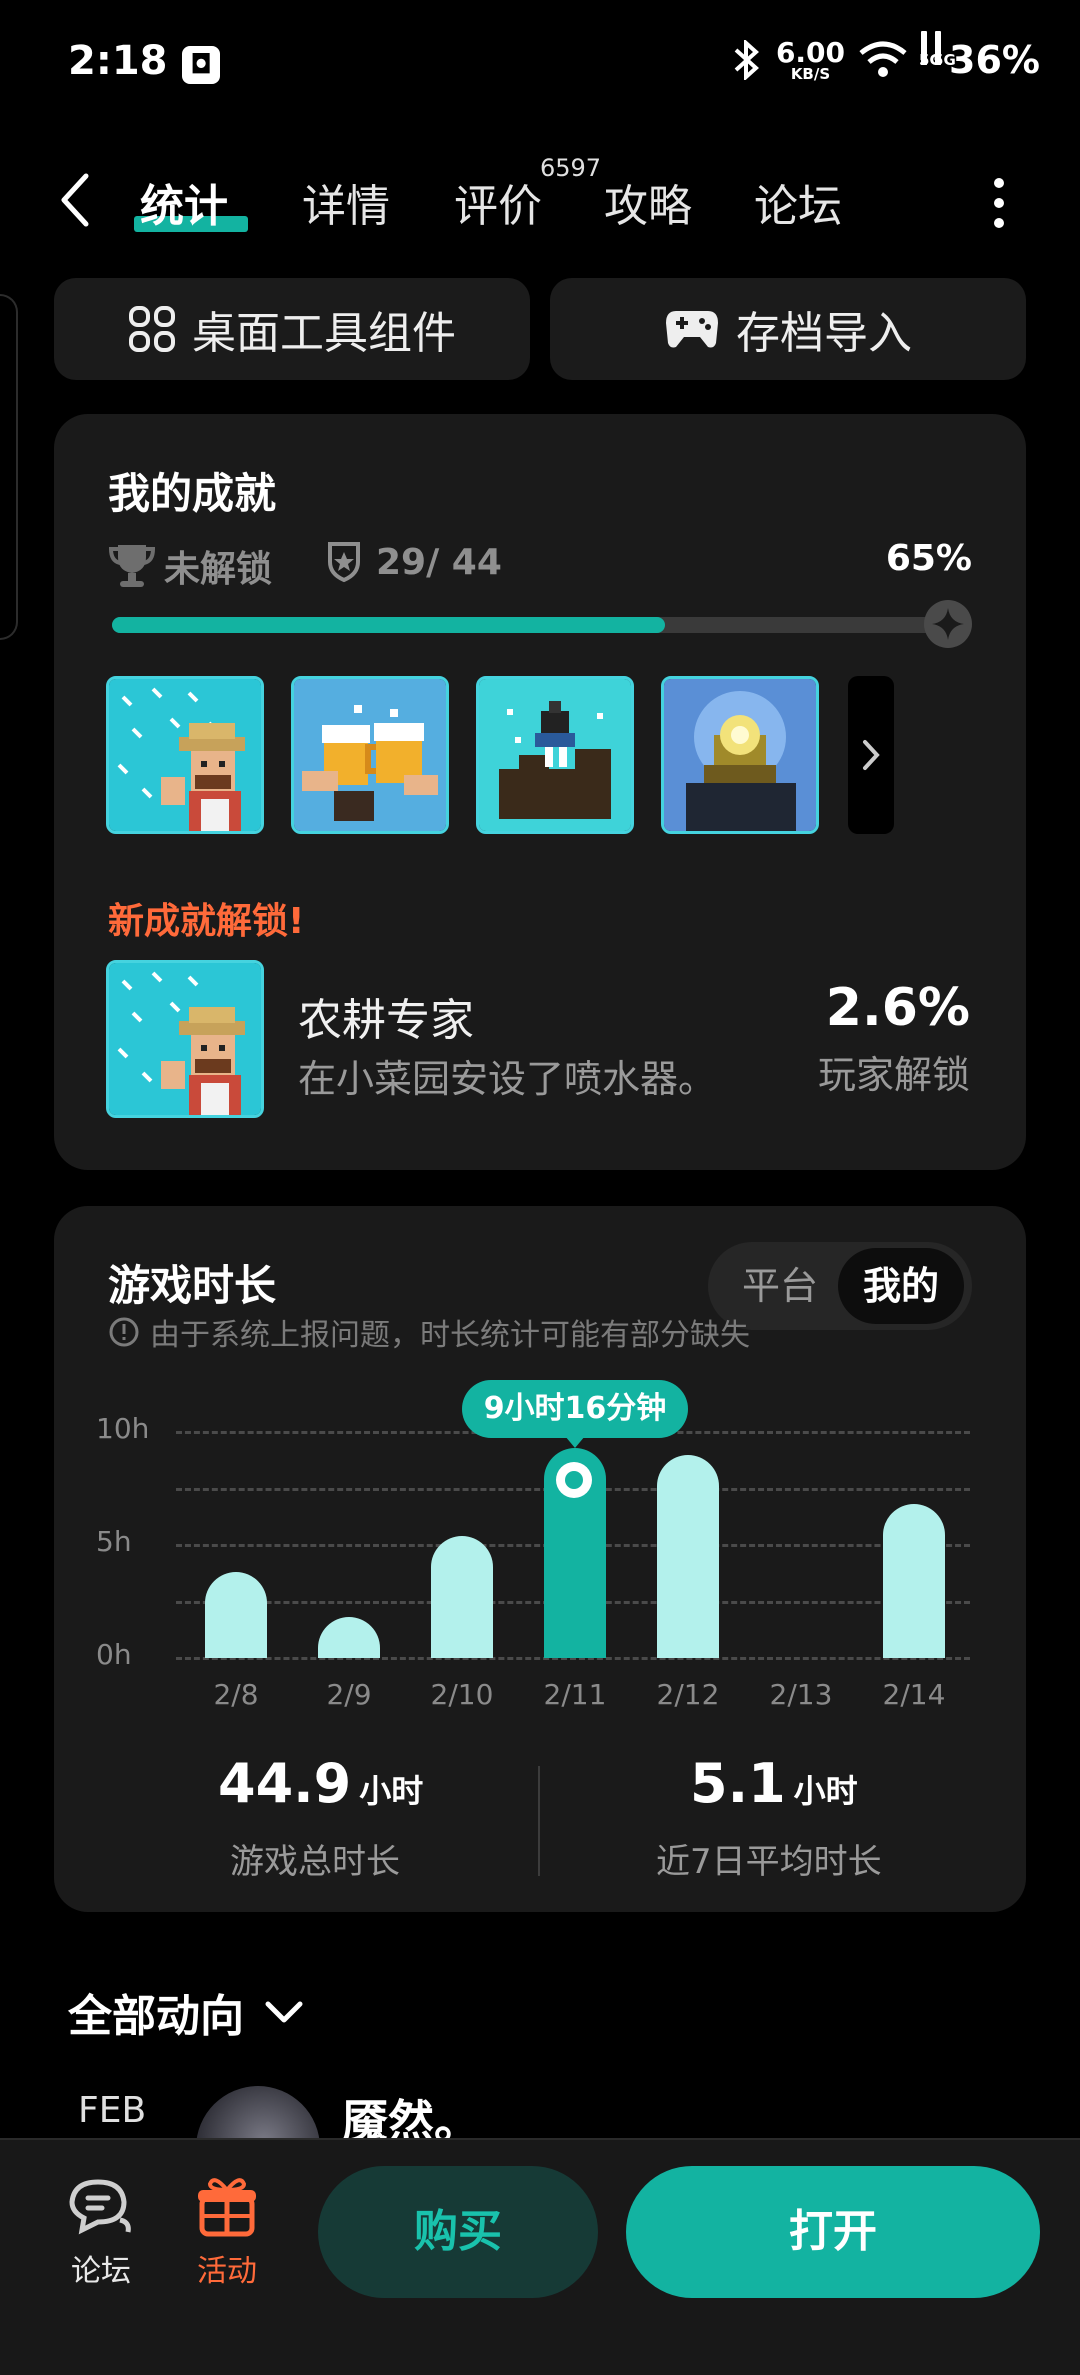  I want to click on trophy-icon, so click(132, 566).